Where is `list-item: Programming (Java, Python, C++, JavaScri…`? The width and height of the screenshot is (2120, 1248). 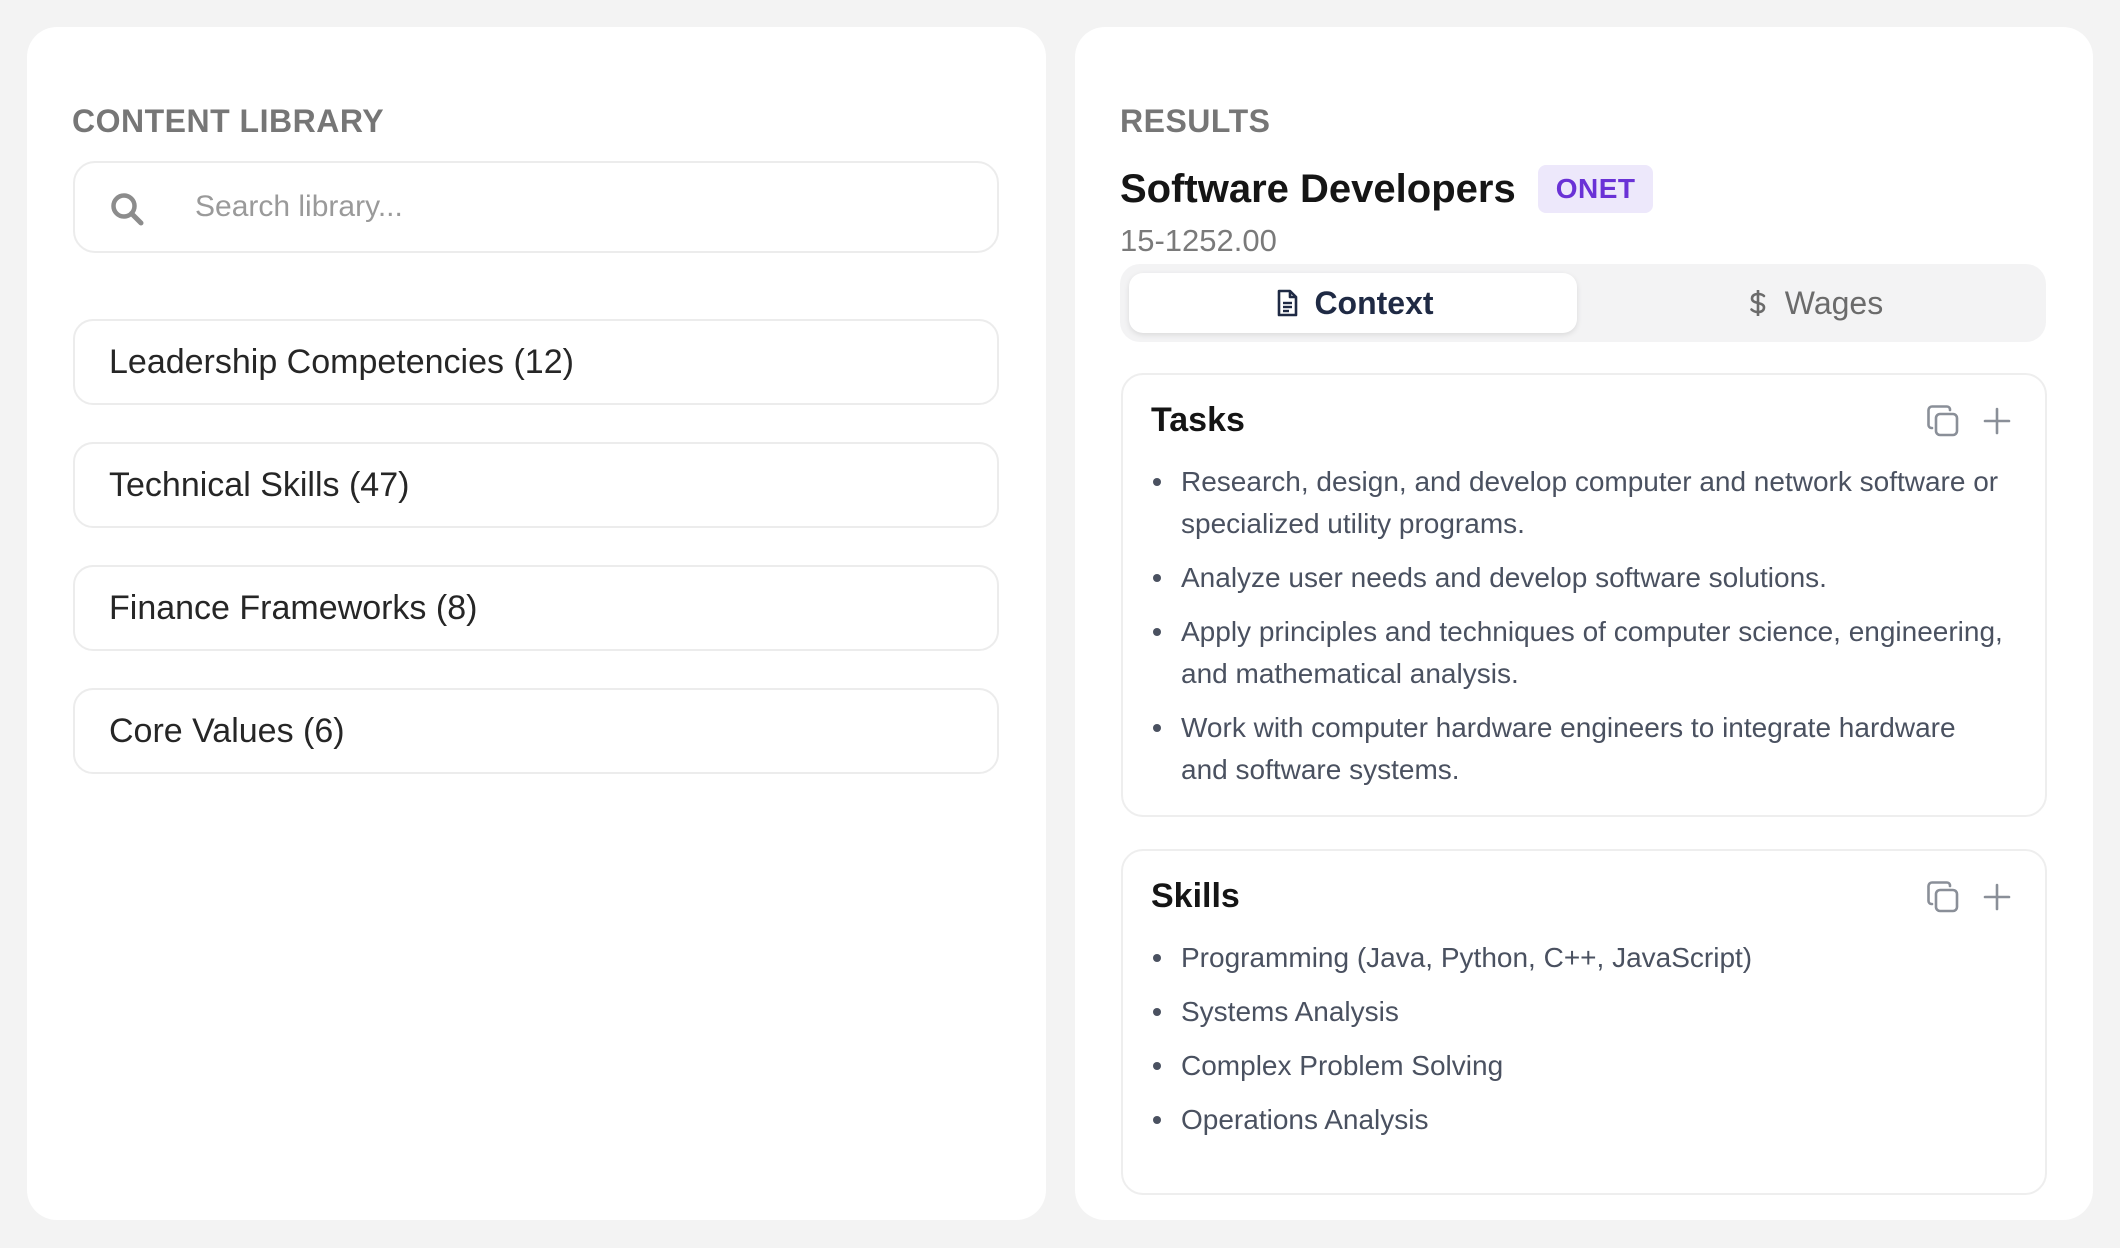 list-item: Programming (Java, Python, C++, JavaScri… is located at coordinates (1578, 958).